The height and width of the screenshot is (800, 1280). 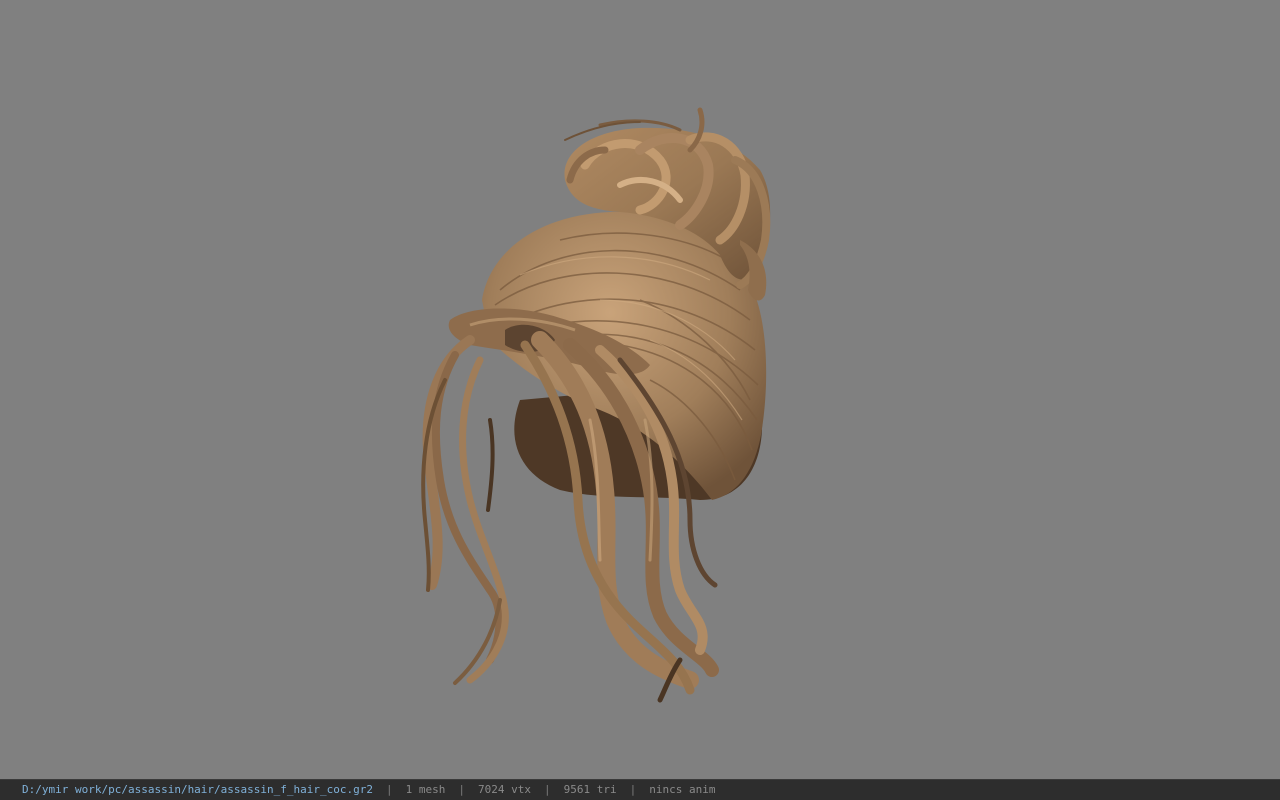 I want to click on left-strands, so click(x=465, y=510).